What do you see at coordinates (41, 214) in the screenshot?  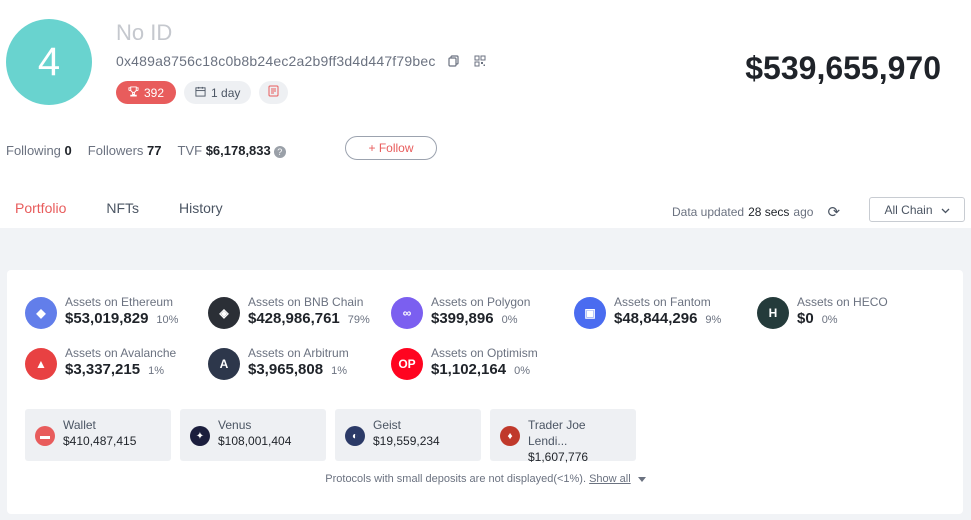 I see `tab-portfolio: Portfolio` at bounding box center [41, 214].